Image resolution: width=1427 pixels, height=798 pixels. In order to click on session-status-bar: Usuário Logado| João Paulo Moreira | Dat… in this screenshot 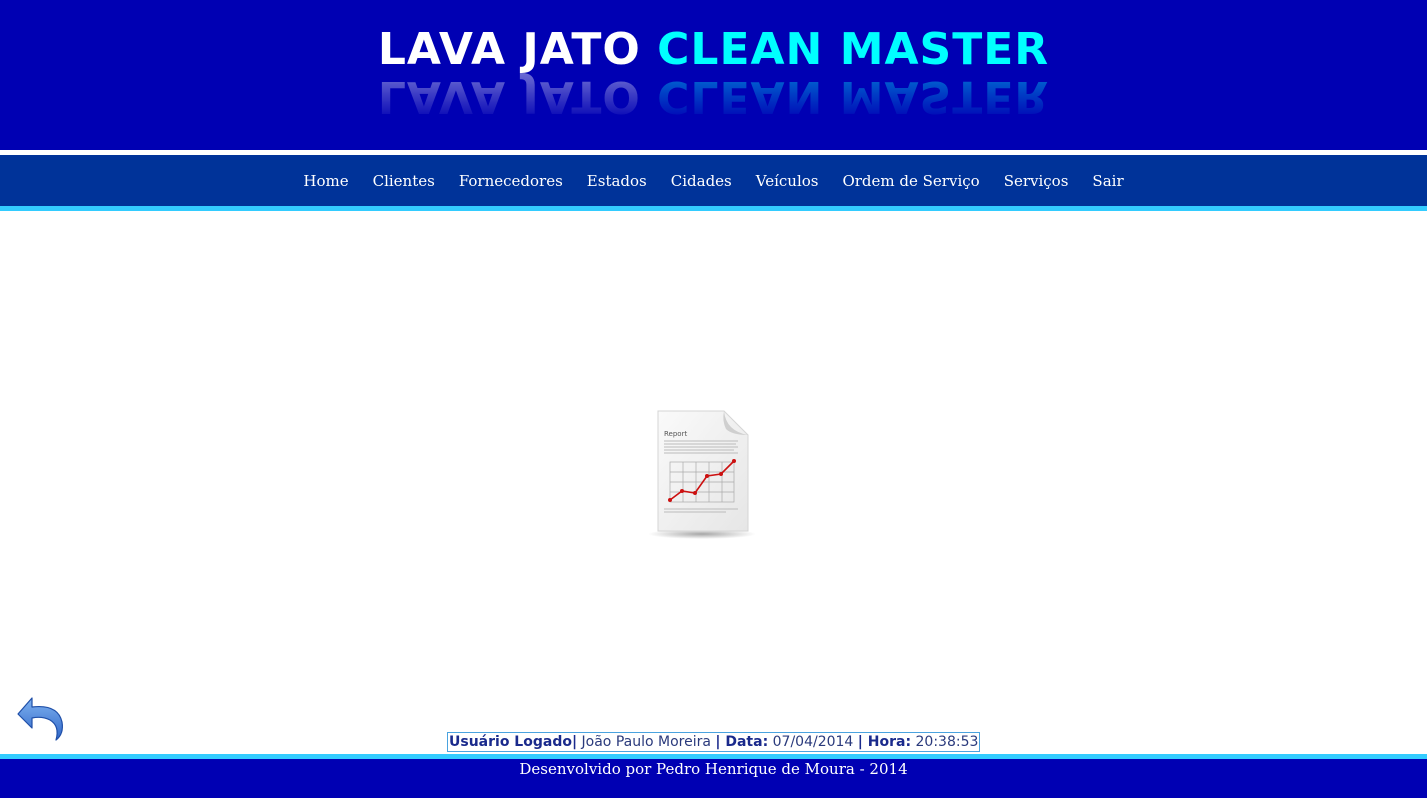, I will do `click(714, 742)`.